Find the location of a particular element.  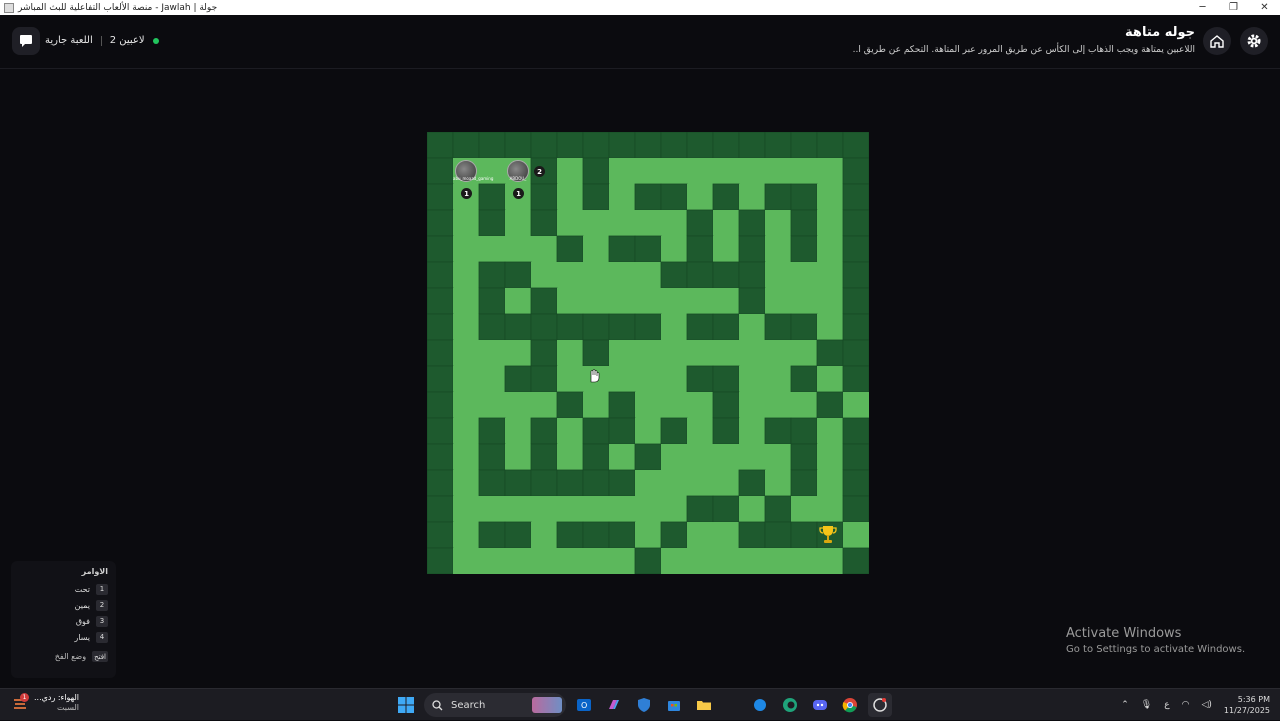

search-label: Search is located at coordinates (468, 705).